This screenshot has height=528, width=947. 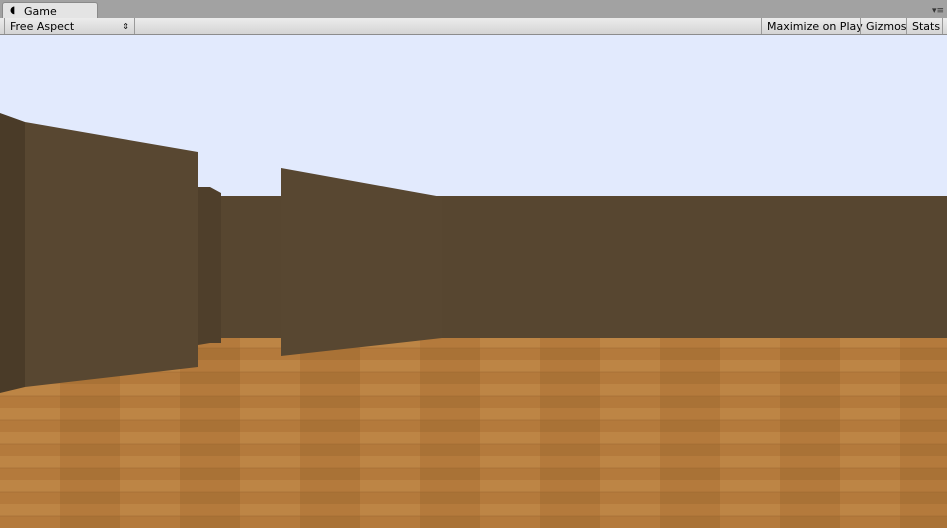 I want to click on pacman-game-icon: ◖, so click(x=13, y=10).